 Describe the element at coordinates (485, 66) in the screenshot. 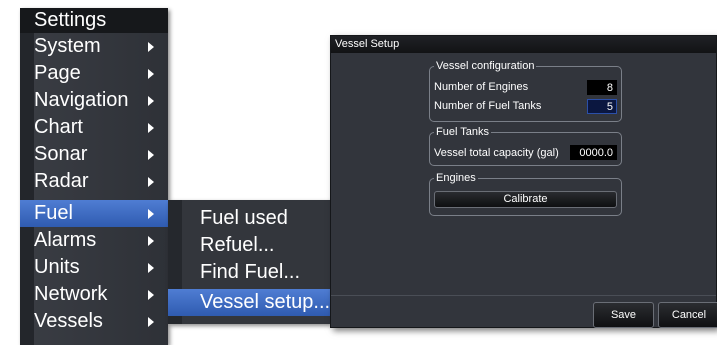

I see `group-legend: Vessel configuration` at that location.